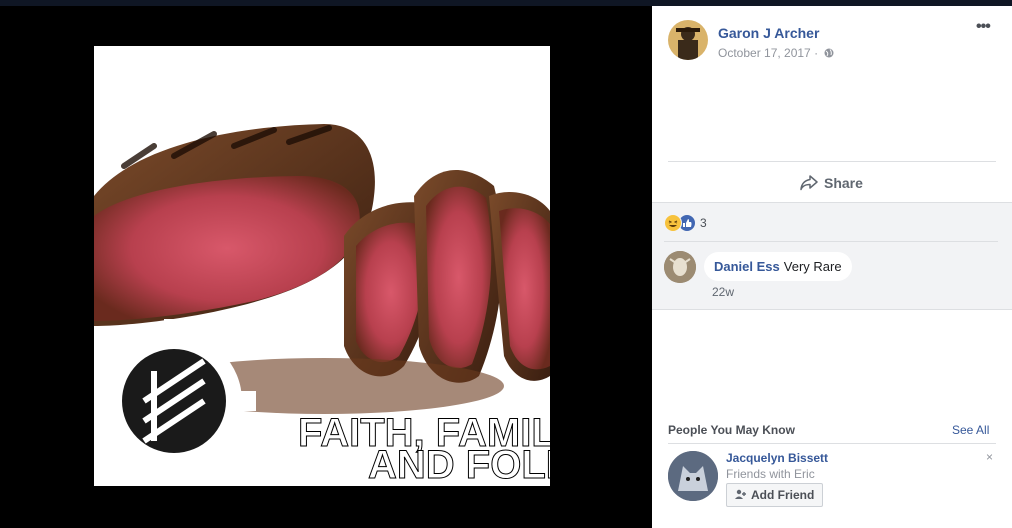 This screenshot has height=528, width=1012. I want to click on post-date-text: October 17, 2017 ·, so click(768, 53).